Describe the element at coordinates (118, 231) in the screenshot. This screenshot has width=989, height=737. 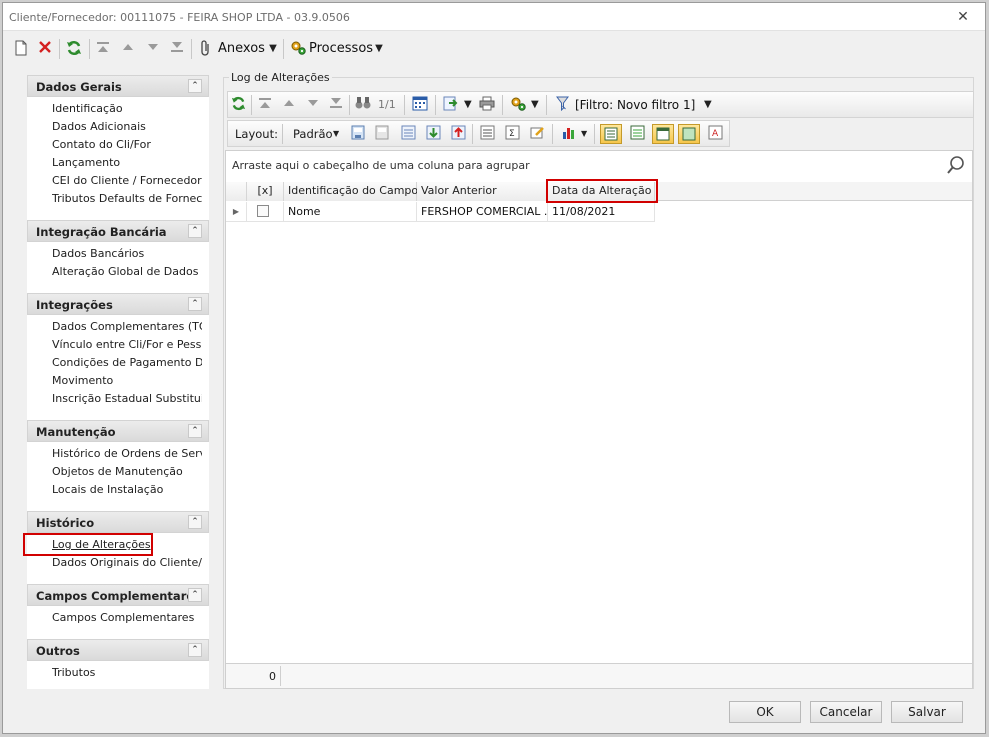
I see `sidebar-section-header: Integração Bancária ⌃` at that location.